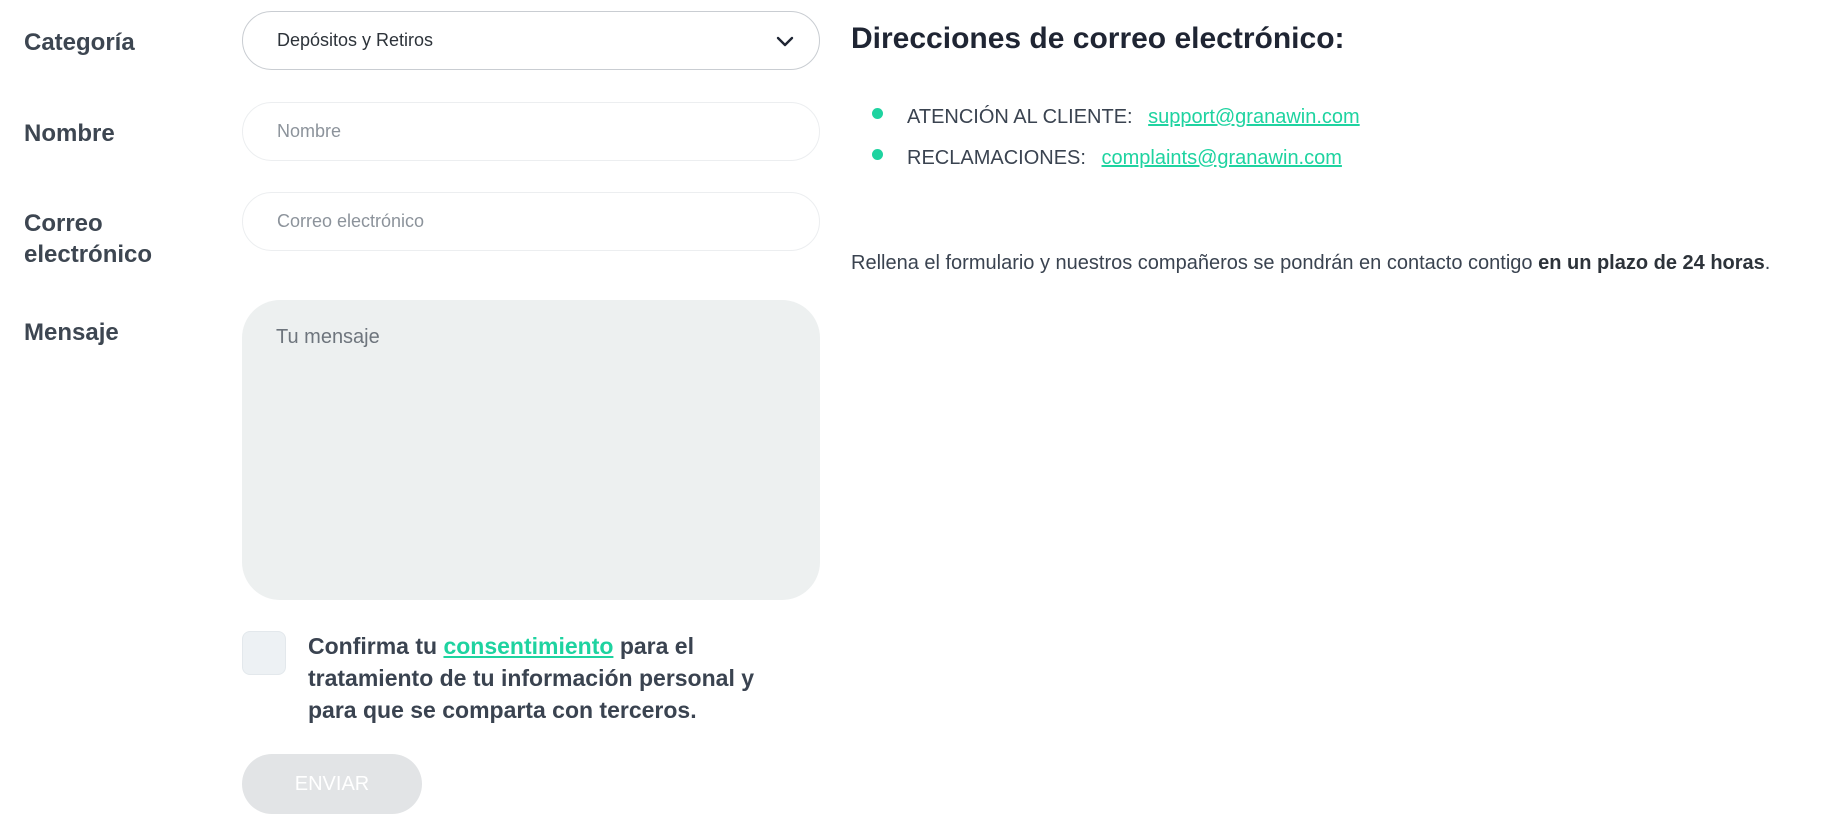 The image size is (1845, 829). What do you see at coordinates (1020, 117) in the screenshot?
I see `email-label: ATENCIÓN AL CLIENTE:` at bounding box center [1020, 117].